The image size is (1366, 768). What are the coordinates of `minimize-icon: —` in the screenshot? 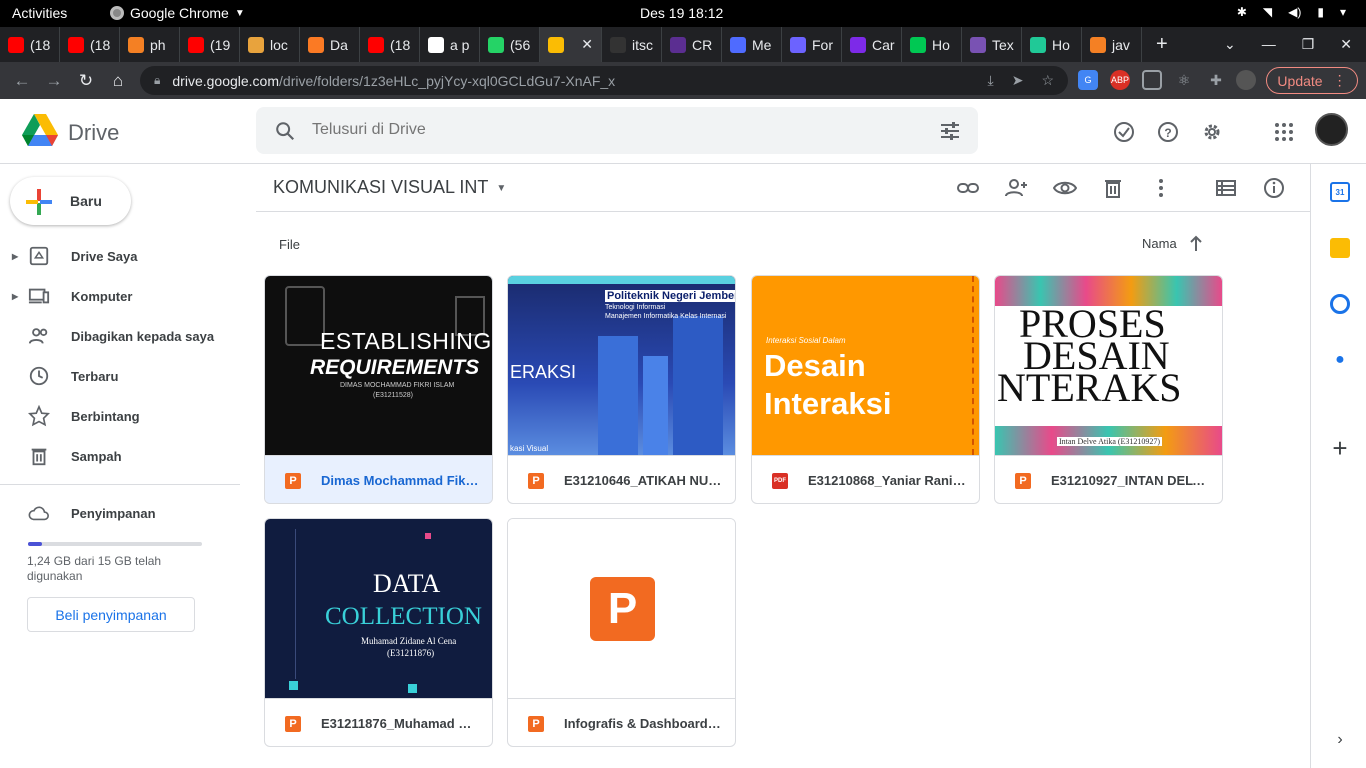 It's located at (1269, 44).